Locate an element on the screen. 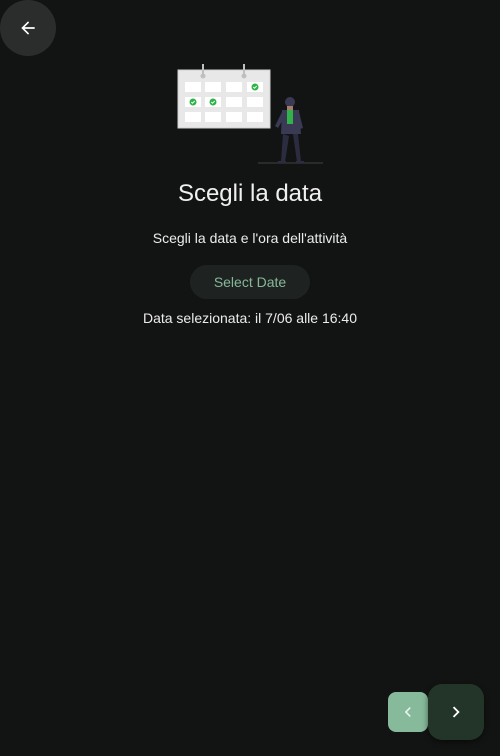 This screenshot has width=500, height=756. page-subtitle: Scegli la data e l'ora dell'attività is located at coordinates (250, 238).